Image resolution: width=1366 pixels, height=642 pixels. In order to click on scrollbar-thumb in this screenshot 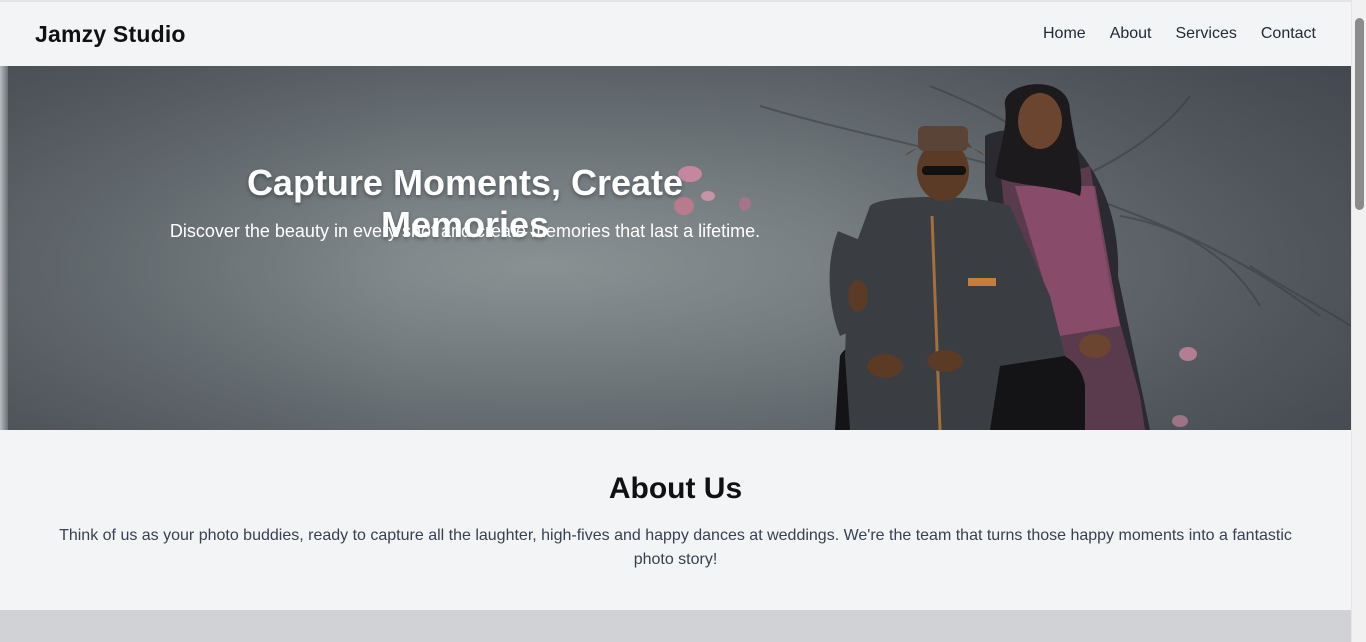, I will do `click(1359, 114)`.